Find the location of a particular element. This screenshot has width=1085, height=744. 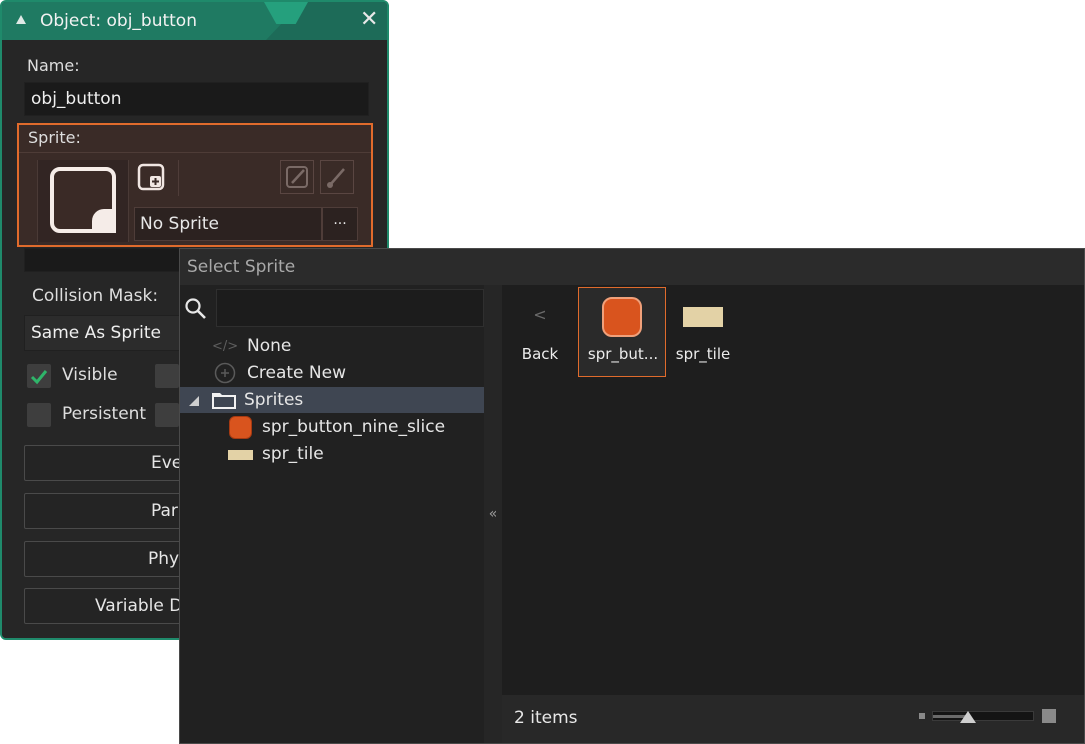

tile-sprite-thumbnail is located at coordinates (703, 317).